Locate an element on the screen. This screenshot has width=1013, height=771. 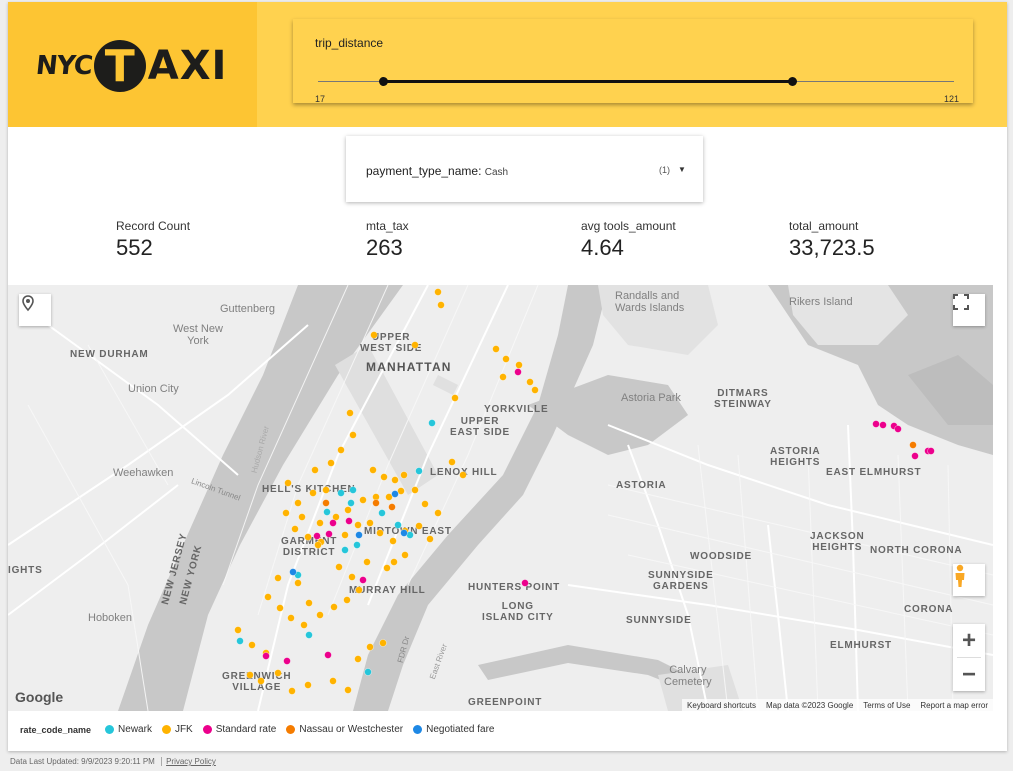
kpi-label: avg tools_amount is located at coordinates (628, 226).